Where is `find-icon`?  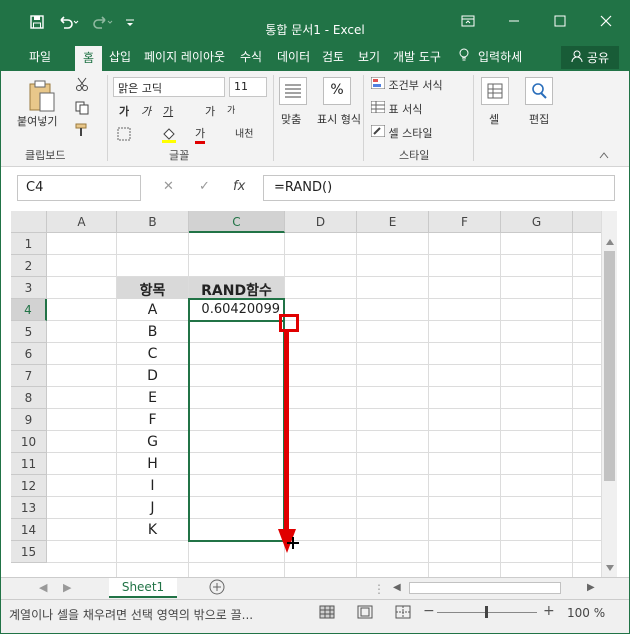 find-icon is located at coordinates (539, 91).